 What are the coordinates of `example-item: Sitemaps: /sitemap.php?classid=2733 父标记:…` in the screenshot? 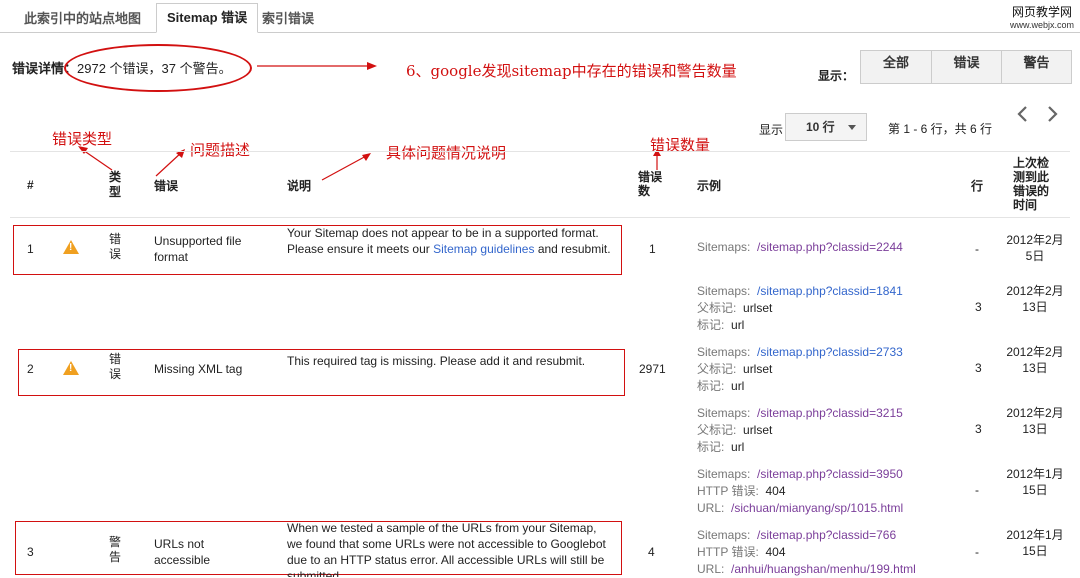 It's located at (800, 369).